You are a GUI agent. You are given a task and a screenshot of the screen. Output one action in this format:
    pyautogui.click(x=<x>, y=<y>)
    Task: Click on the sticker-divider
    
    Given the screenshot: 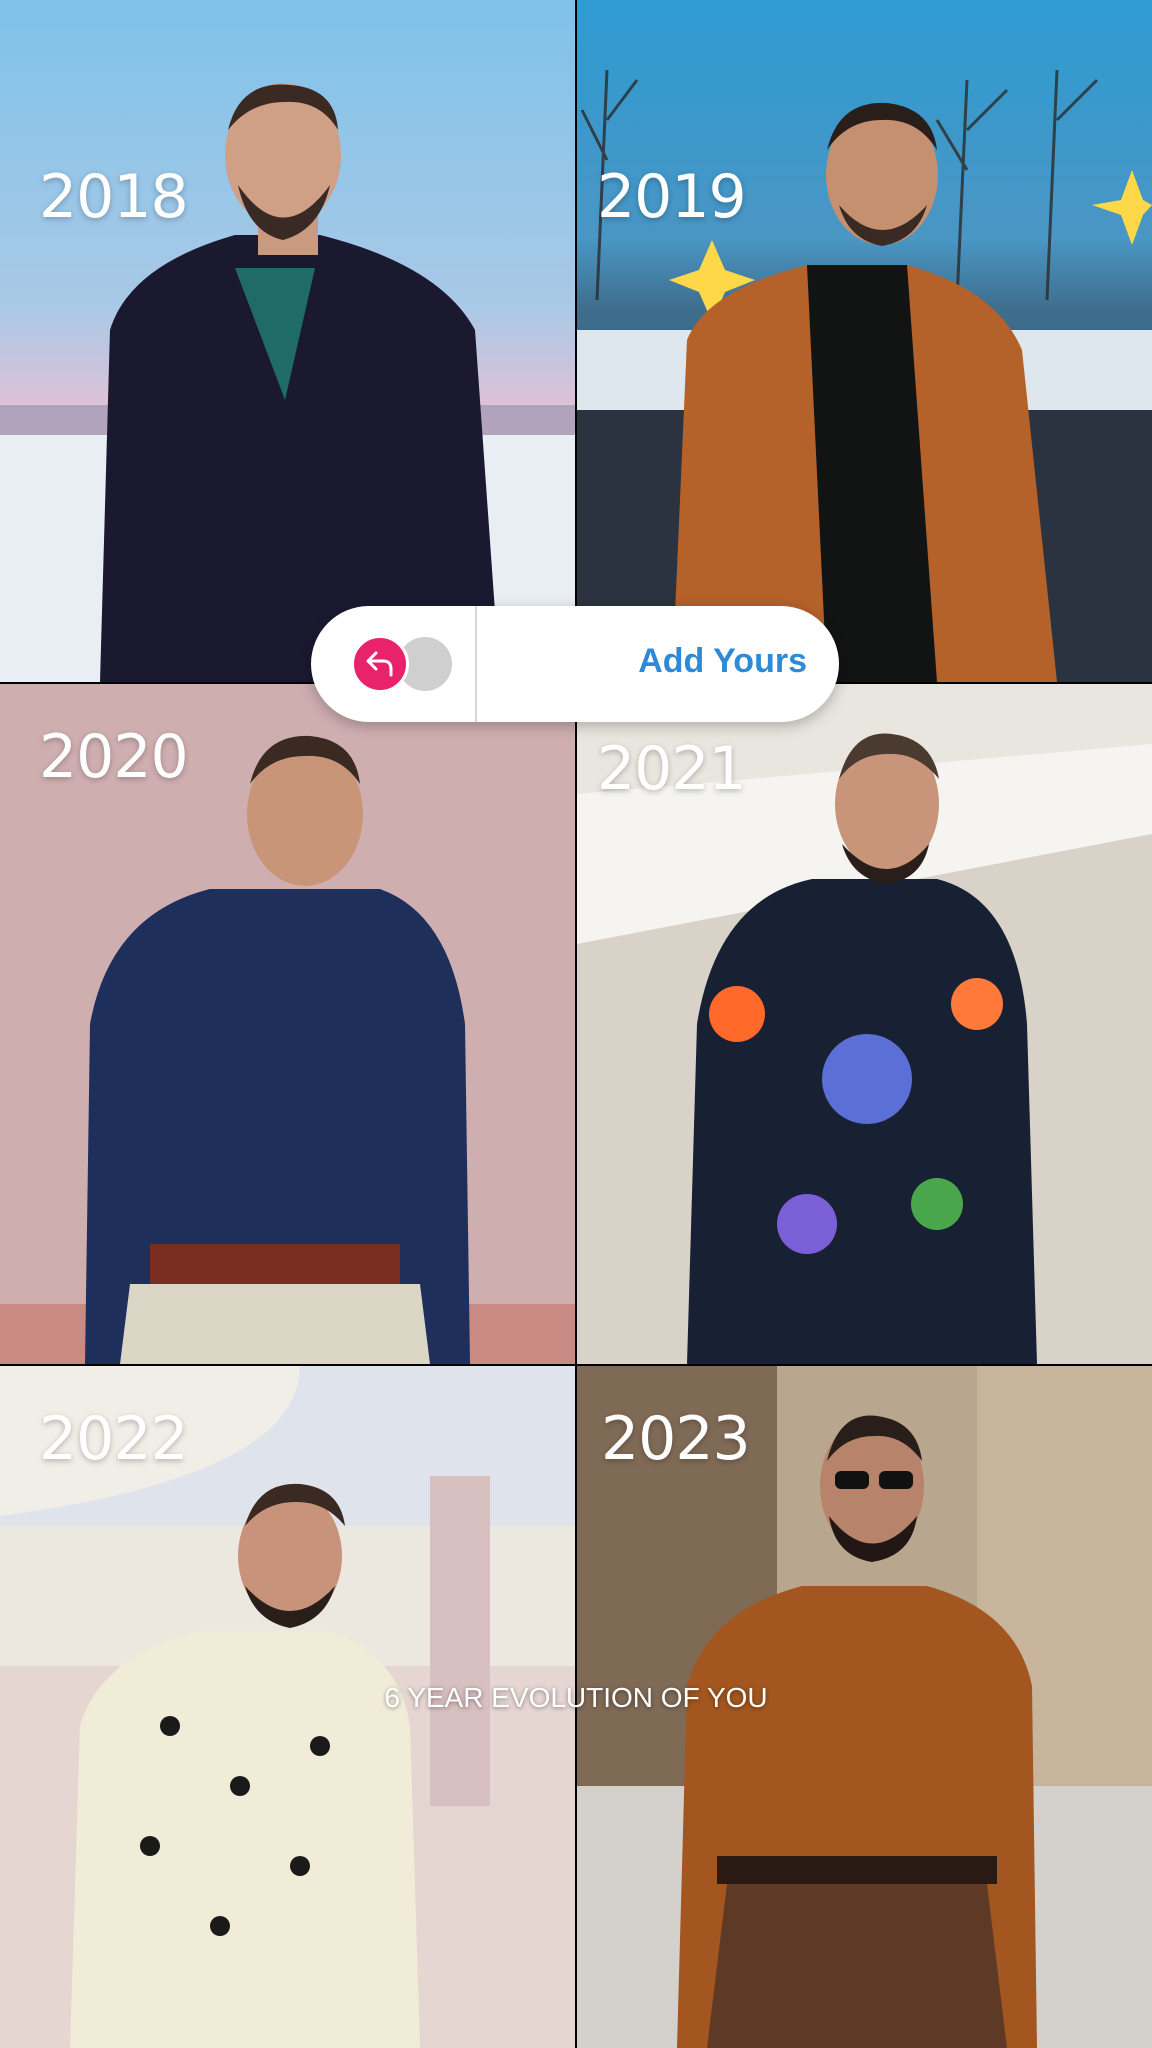 What is the action you would take?
    pyautogui.click(x=476, y=664)
    